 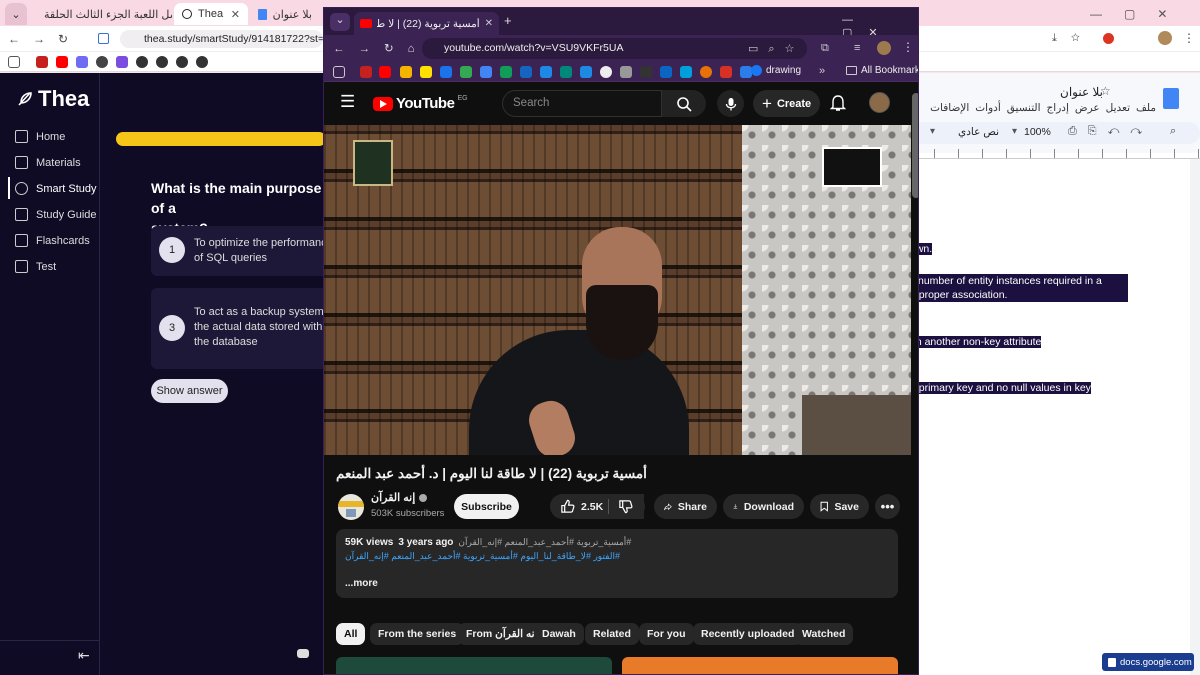 What do you see at coordinates (825, 48) in the screenshot?
I see `extensions-icon: ⧉` at bounding box center [825, 48].